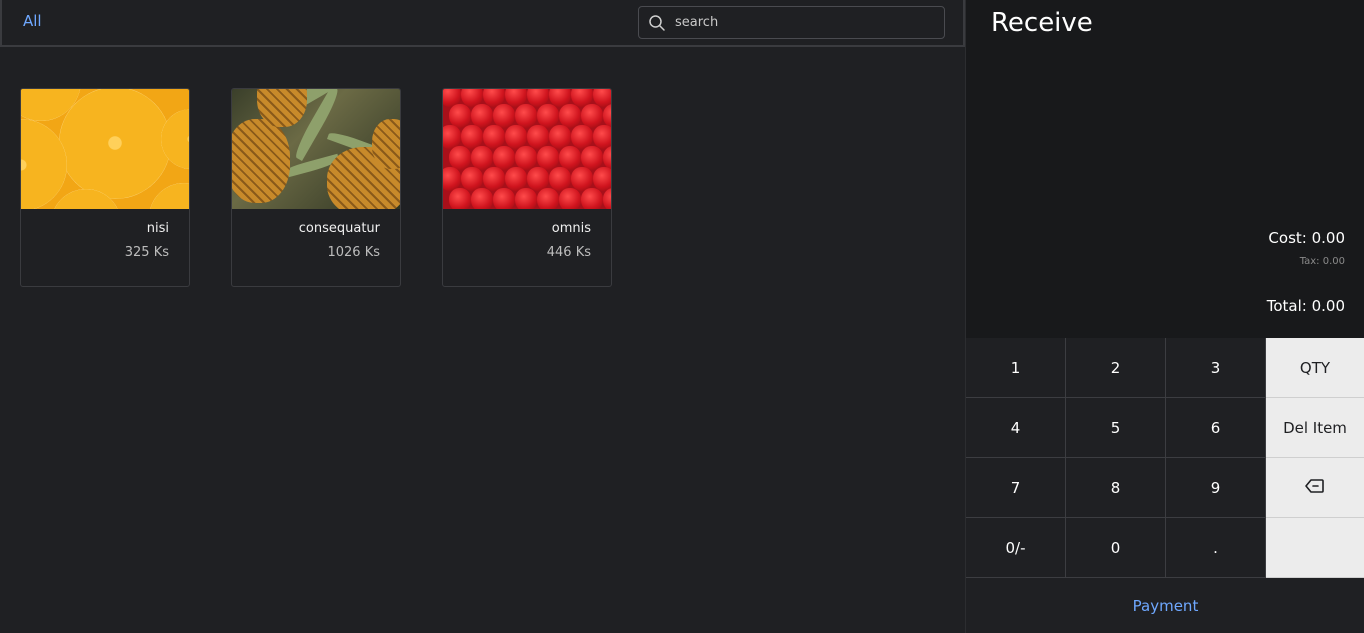 The image size is (1364, 633). Describe the element at coordinates (1216, 488) in the screenshot. I see `key-9: 9` at that location.